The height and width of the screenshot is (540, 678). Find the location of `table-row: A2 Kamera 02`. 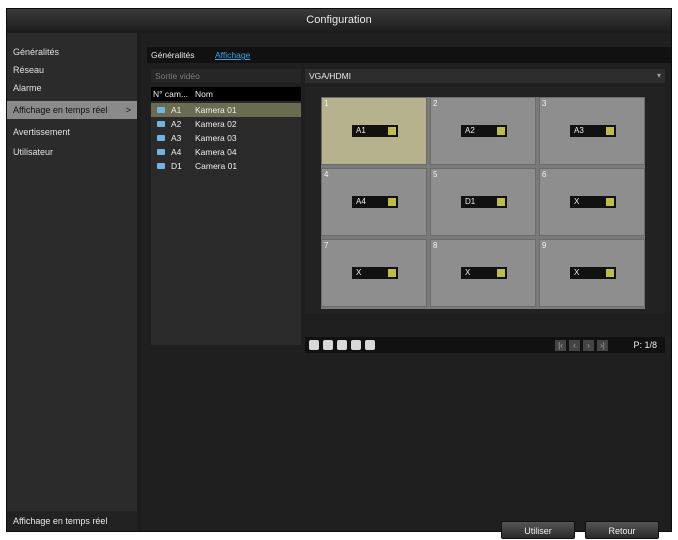

table-row: A2 Kamera 02 is located at coordinates (226, 124).